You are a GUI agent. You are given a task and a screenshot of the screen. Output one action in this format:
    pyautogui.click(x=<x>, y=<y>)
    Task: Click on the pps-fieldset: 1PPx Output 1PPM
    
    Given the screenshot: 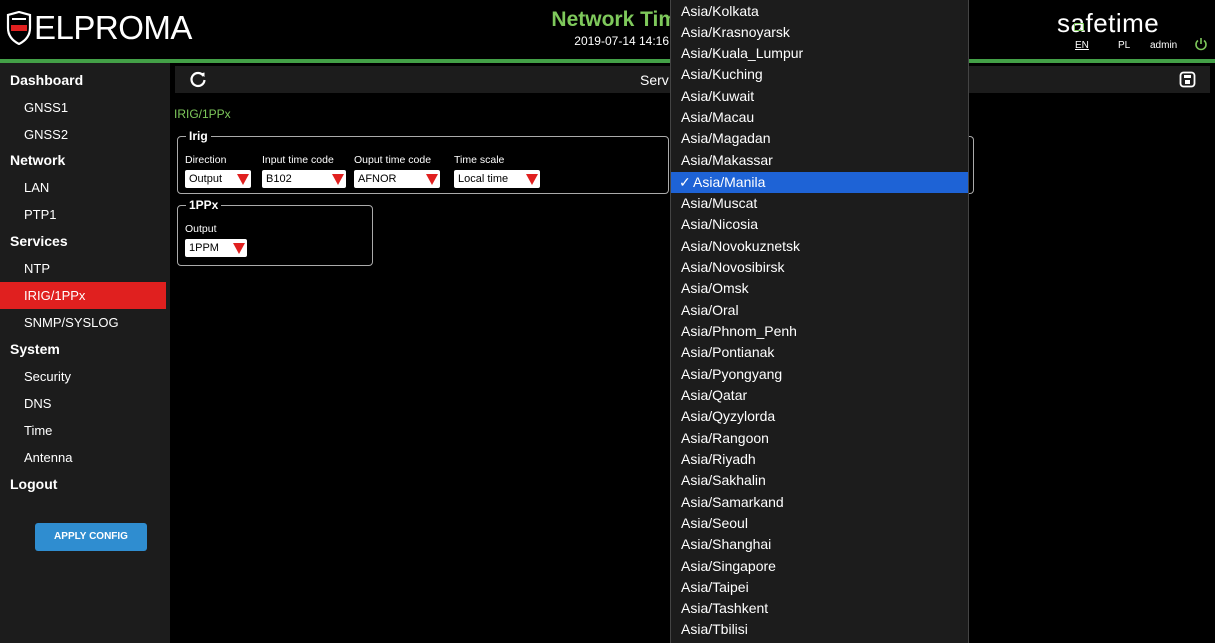 What is the action you would take?
    pyautogui.click(x=275, y=231)
    